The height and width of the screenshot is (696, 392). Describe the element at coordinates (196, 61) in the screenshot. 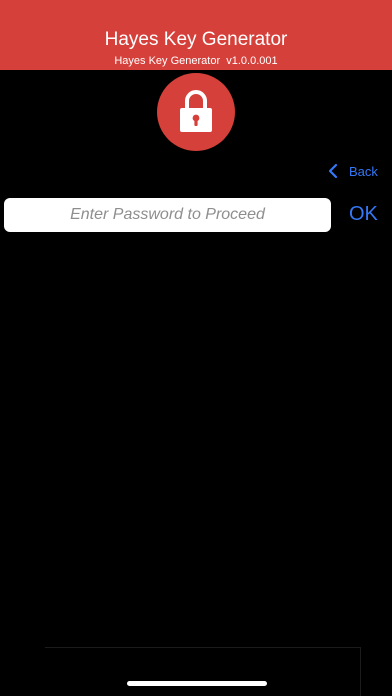

I see `app-version-label: Hayes Key Generator v1.0.0.001` at that location.